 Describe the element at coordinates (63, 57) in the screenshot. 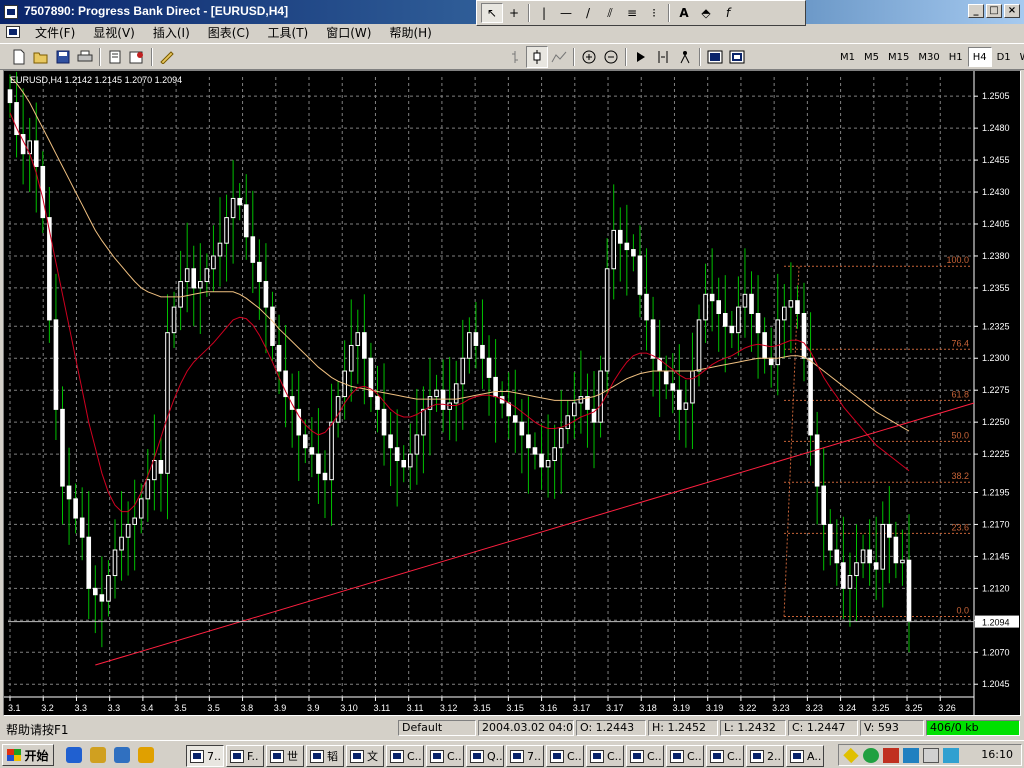

I see `save-icon` at that location.